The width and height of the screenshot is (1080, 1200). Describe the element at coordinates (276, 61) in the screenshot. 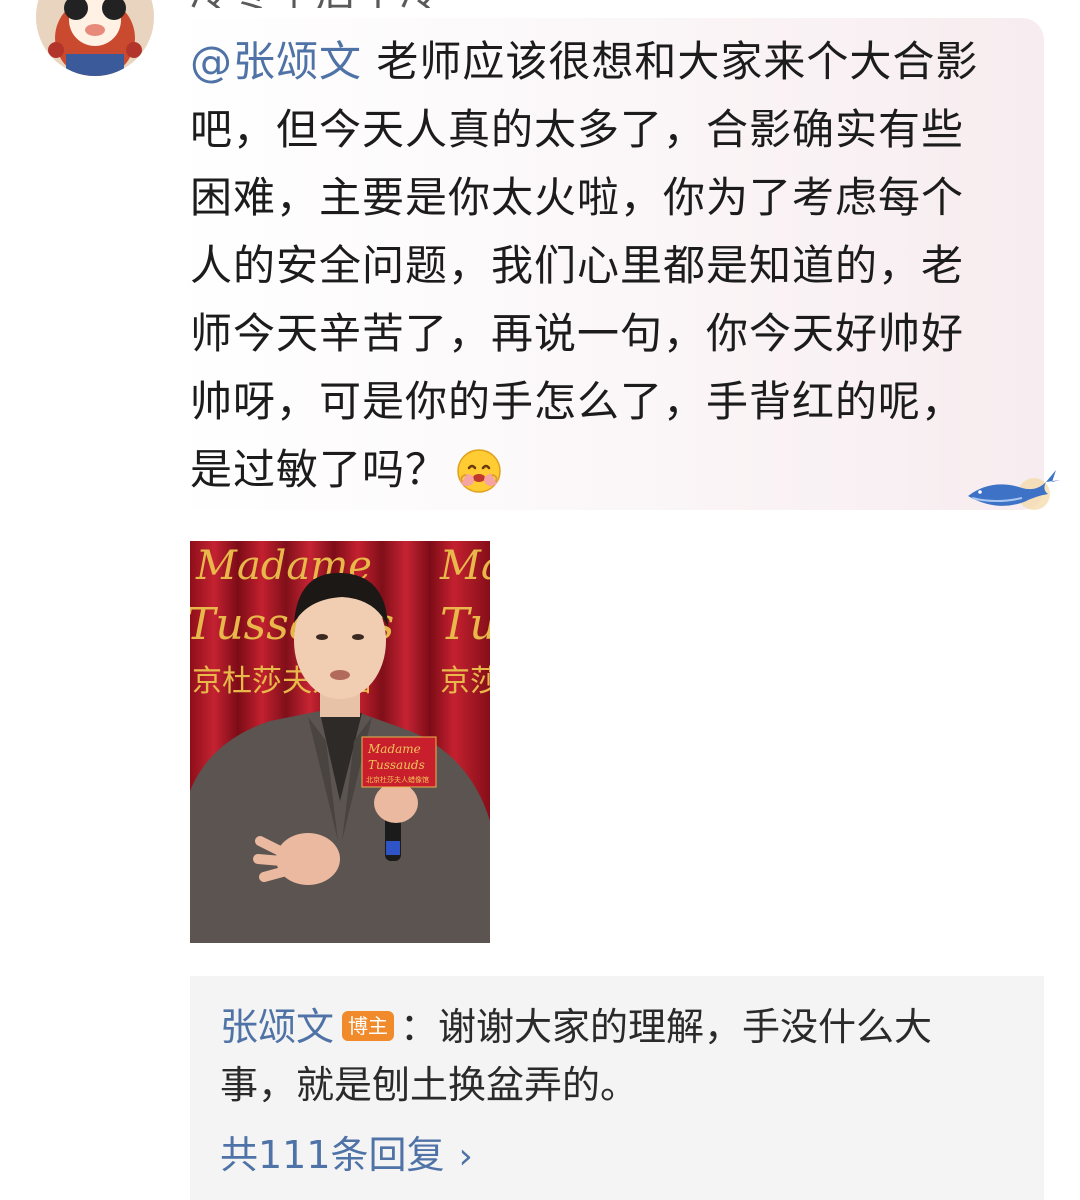

I see `mention-link: @张颂文` at that location.